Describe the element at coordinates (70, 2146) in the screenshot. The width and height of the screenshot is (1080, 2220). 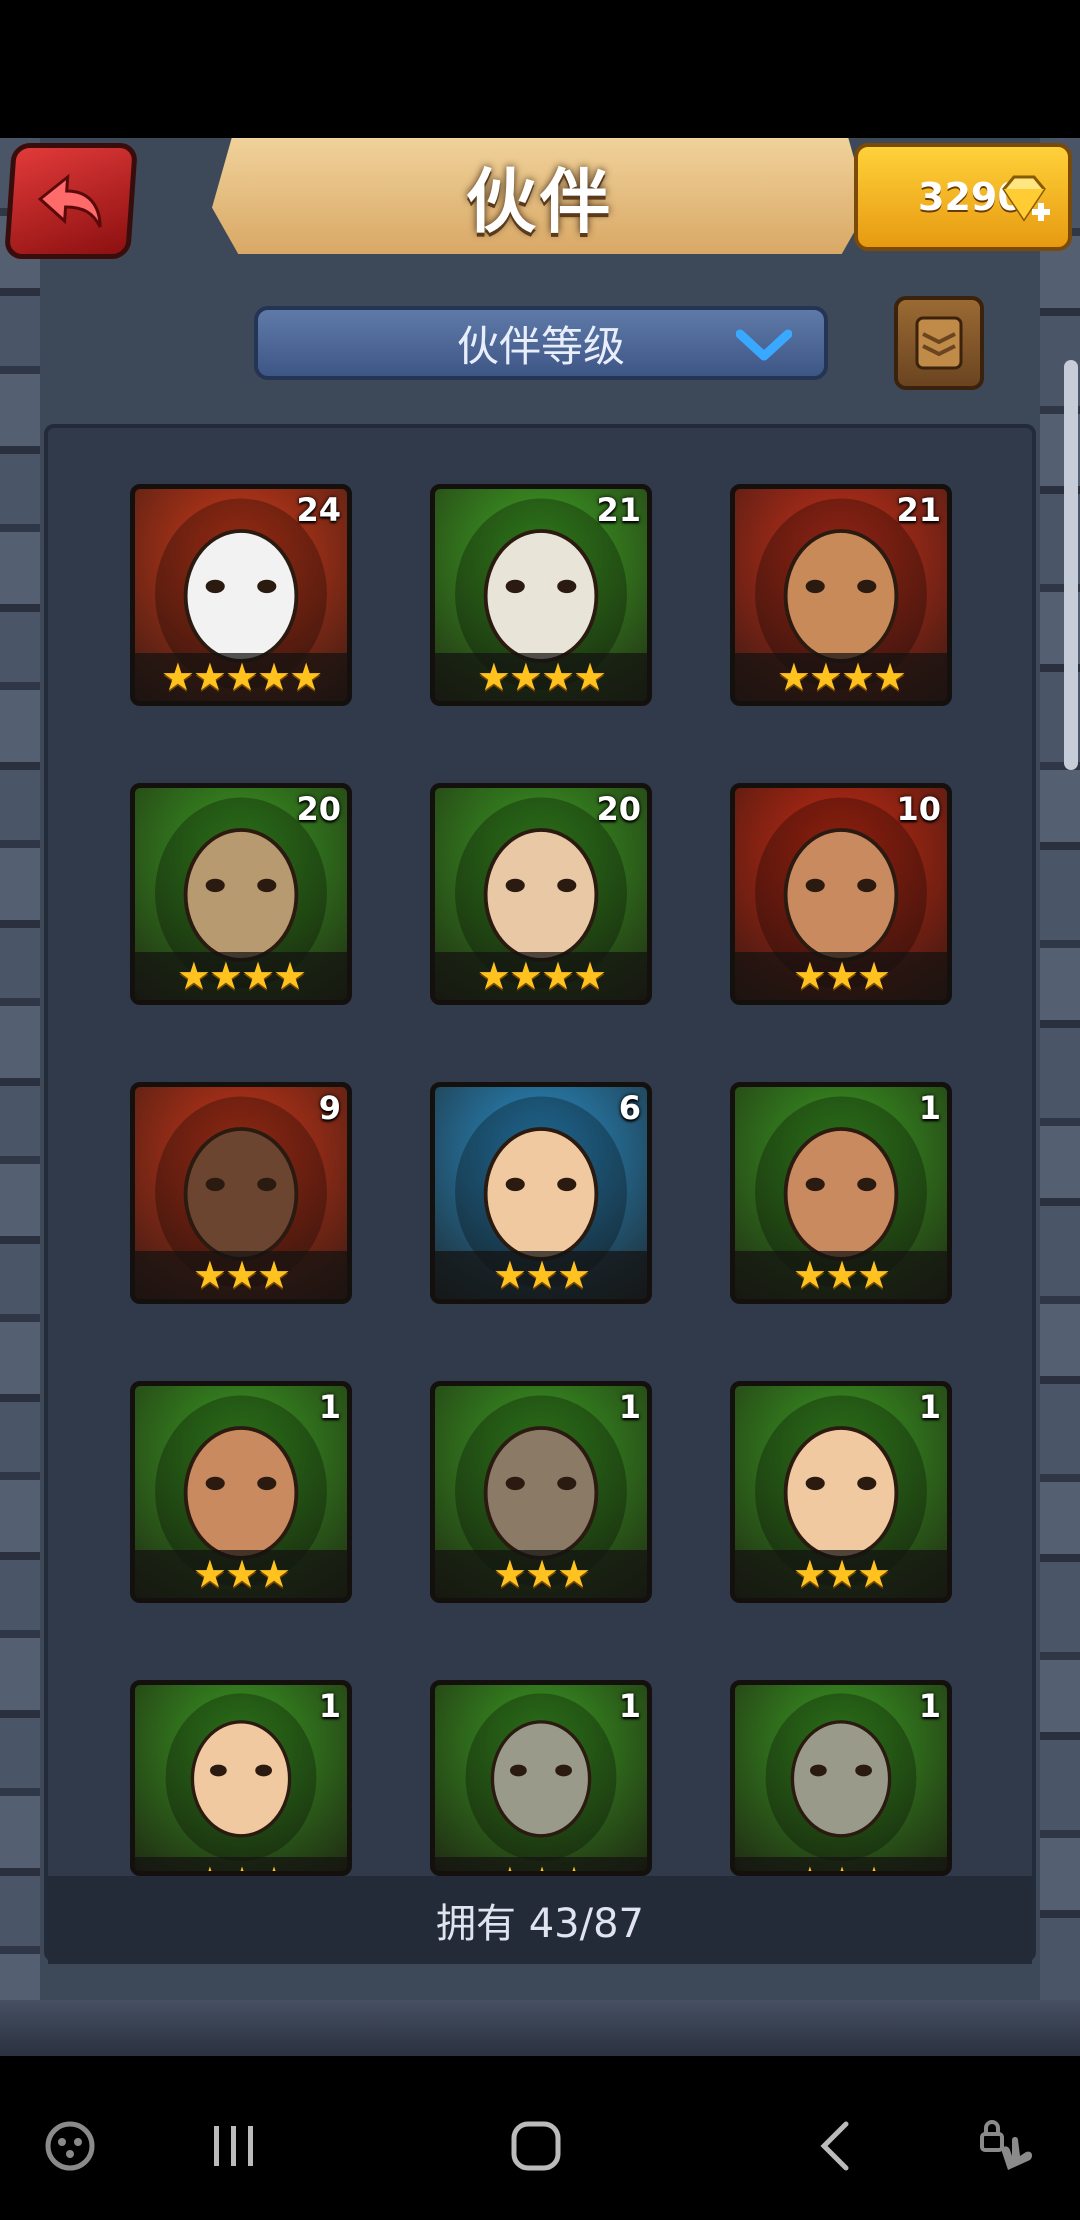
I see `game-launcher-icon` at that location.